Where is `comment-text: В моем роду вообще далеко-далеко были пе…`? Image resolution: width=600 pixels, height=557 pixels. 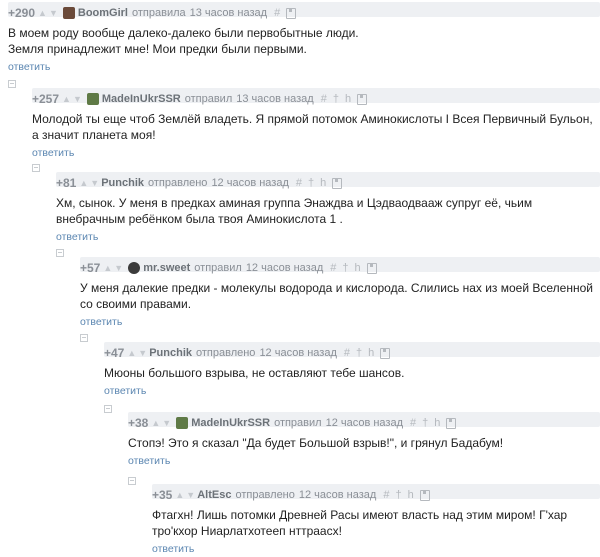 comment-text: В моем роду вообще далеко-далеко были пе… is located at coordinates (183, 41).